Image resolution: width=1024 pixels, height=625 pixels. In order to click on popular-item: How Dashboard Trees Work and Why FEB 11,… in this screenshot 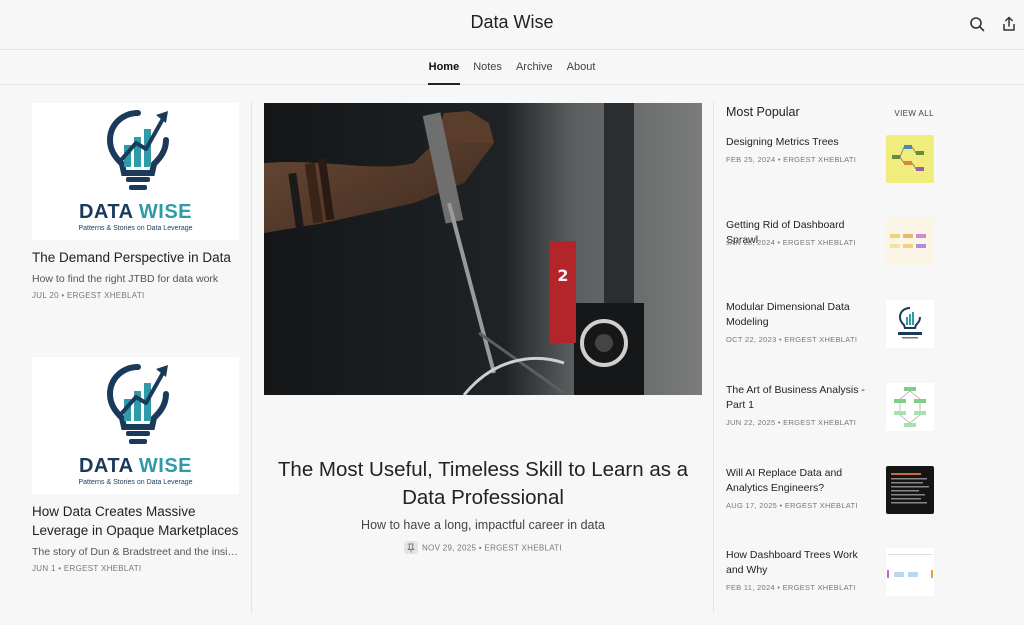, I will do `click(830, 578)`.